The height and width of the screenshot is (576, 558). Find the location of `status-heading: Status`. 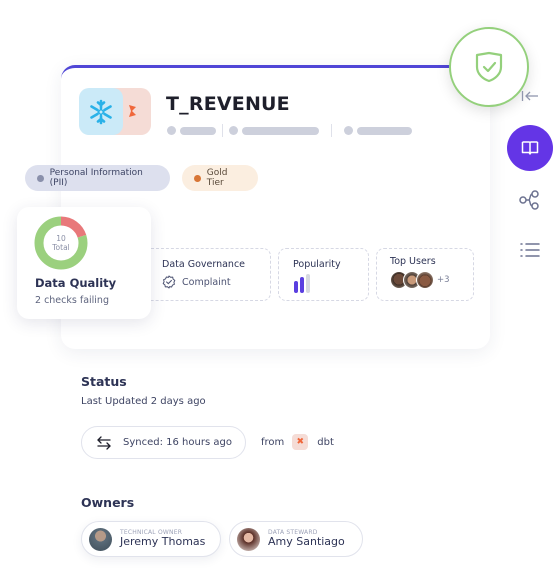

status-heading: Status is located at coordinates (104, 381).